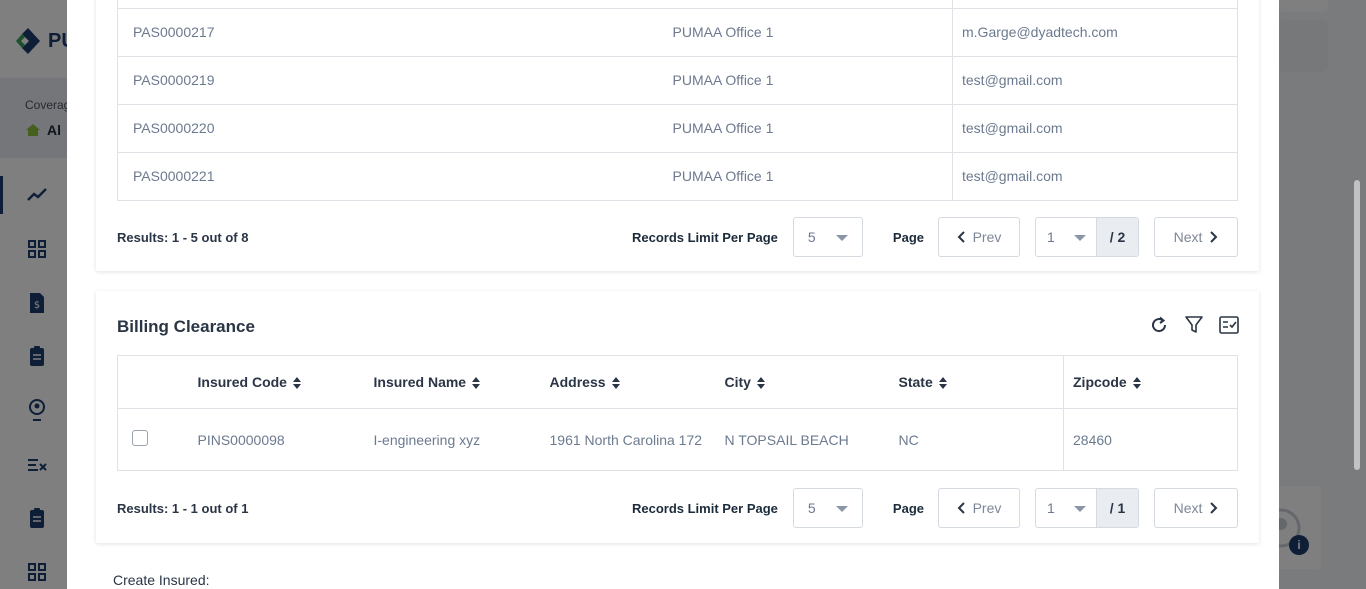 Image resolution: width=1366 pixels, height=589 pixels. Describe the element at coordinates (285, 382) in the screenshot. I see `column-header-insured-code: Insured Code` at that location.